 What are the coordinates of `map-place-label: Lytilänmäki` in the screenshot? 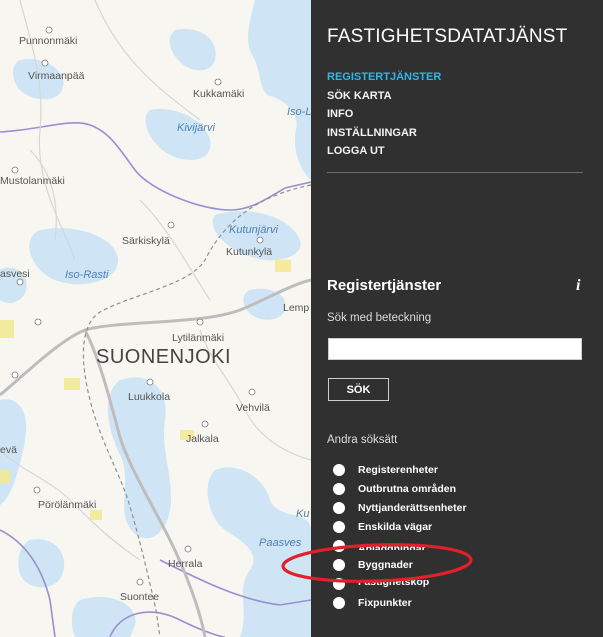 It's located at (198, 338).